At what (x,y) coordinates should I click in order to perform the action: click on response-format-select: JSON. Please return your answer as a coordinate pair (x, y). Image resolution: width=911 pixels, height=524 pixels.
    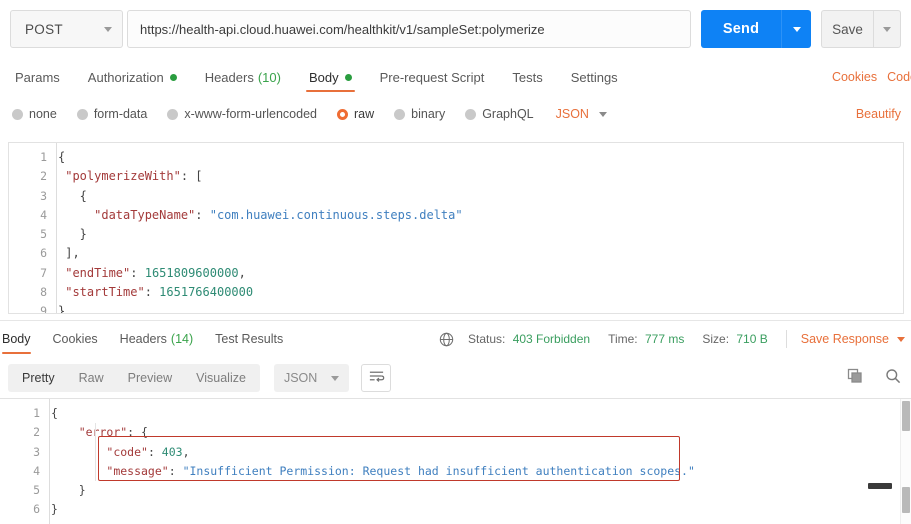
    Looking at the image, I should click on (311, 378).